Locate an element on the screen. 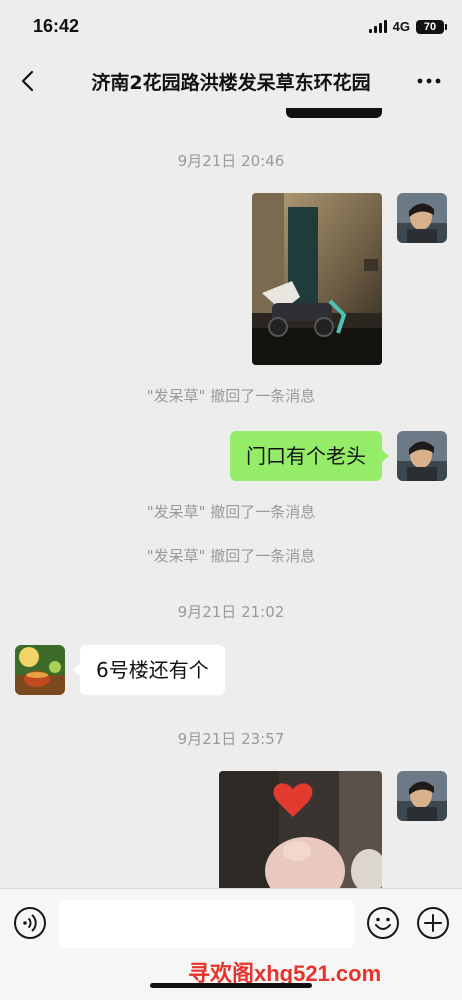  chat-title: 济南2花园路洪楼发呆草东环花园 is located at coordinates (231, 83).